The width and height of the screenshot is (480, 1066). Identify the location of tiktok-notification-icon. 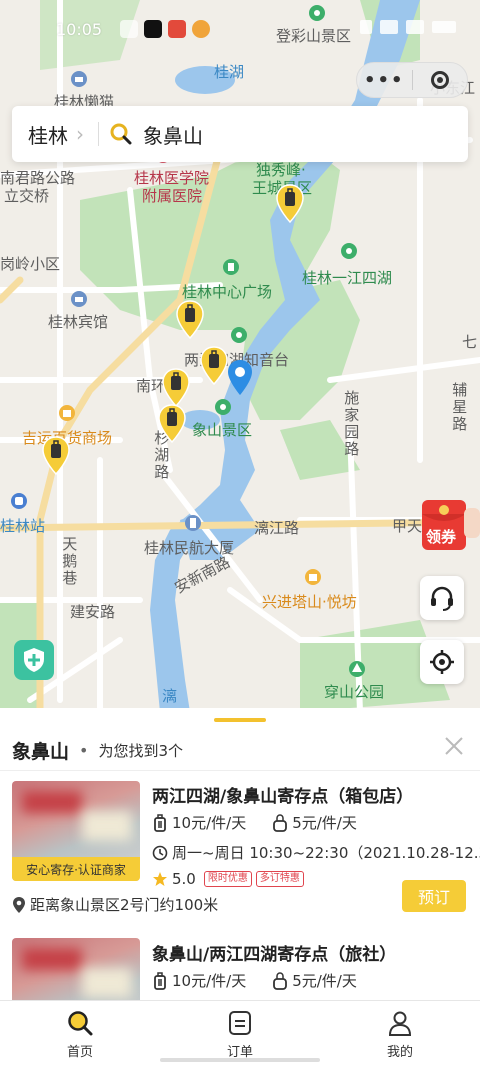
(153, 29).